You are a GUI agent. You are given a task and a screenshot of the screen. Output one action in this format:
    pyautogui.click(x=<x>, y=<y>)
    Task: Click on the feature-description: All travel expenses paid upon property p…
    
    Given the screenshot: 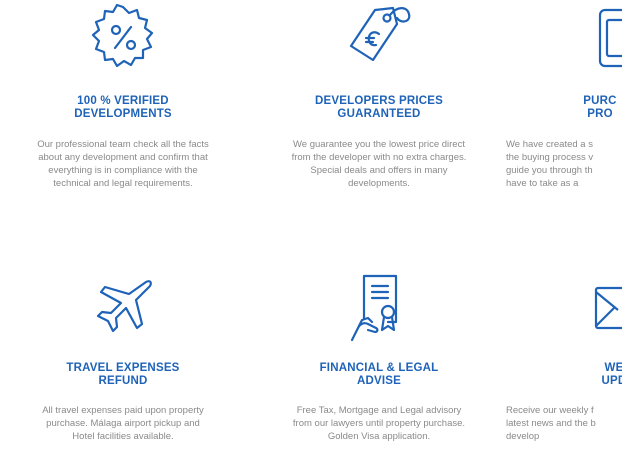 What is the action you would take?
    pyautogui.click(x=123, y=423)
    